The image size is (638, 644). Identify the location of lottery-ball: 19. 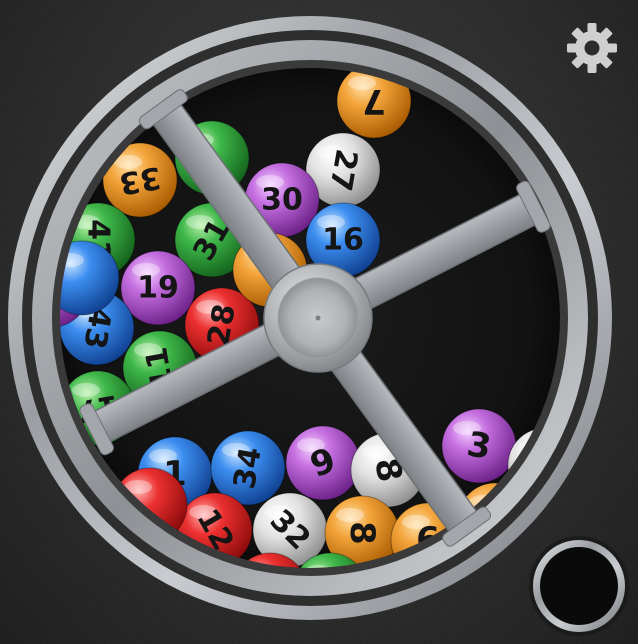
(158, 288).